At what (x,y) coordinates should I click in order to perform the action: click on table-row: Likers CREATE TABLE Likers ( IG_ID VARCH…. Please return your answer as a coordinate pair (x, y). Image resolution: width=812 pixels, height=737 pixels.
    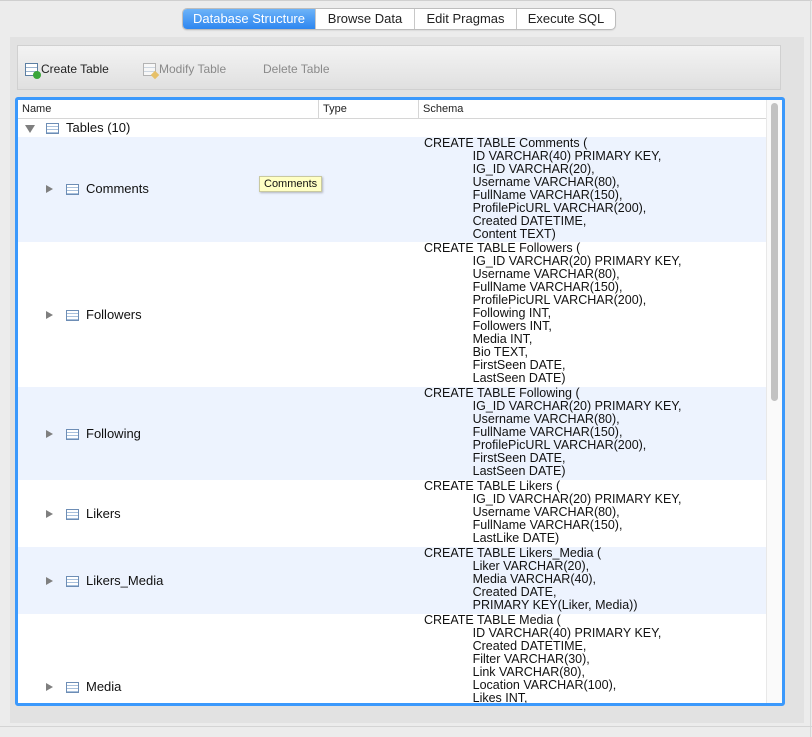
    Looking at the image, I should click on (392, 513).